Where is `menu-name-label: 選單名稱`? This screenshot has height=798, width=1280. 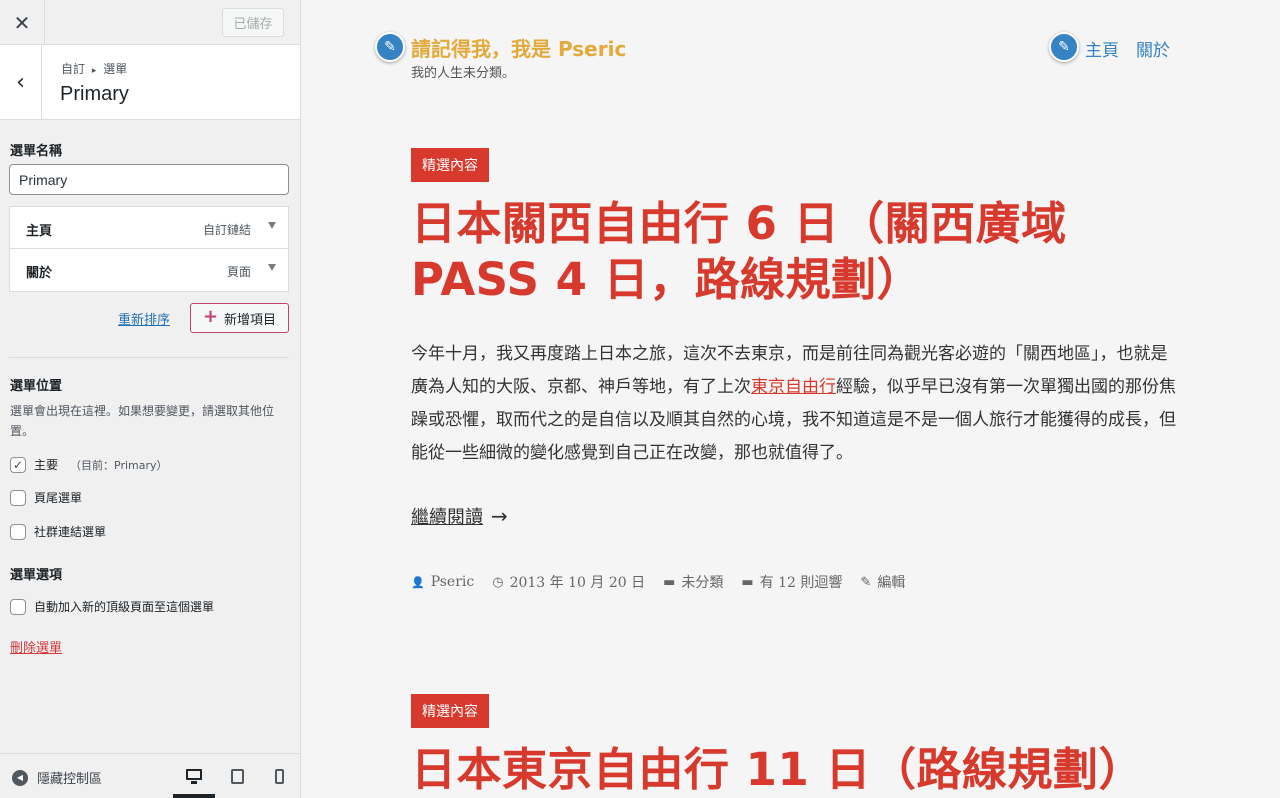
menu-name-label: 選單名稱 is located at coordinates (36, 151).